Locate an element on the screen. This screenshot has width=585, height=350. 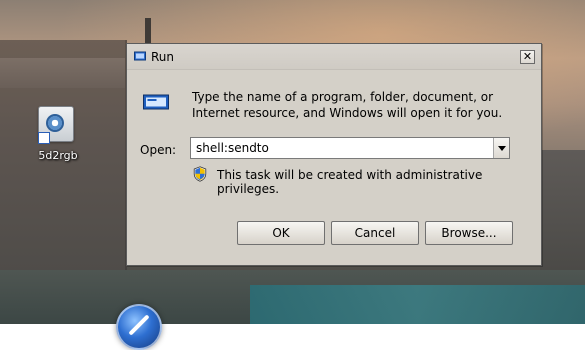
dialog-title: Run is located at coordinates (163, 57).